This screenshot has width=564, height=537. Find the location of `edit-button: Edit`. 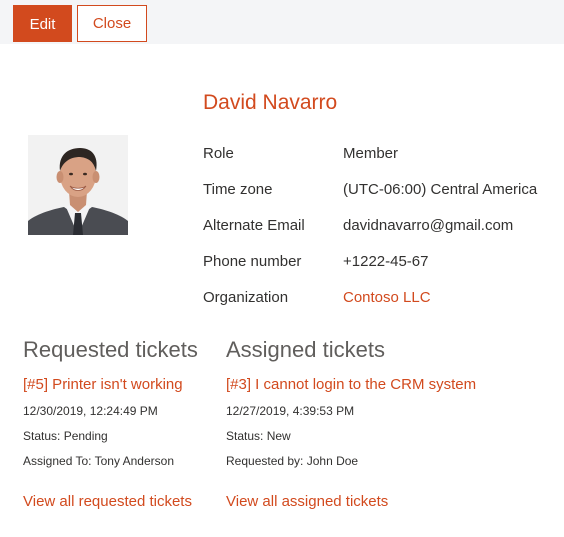

edit-button: Edit is located at coordinates (42, 23).